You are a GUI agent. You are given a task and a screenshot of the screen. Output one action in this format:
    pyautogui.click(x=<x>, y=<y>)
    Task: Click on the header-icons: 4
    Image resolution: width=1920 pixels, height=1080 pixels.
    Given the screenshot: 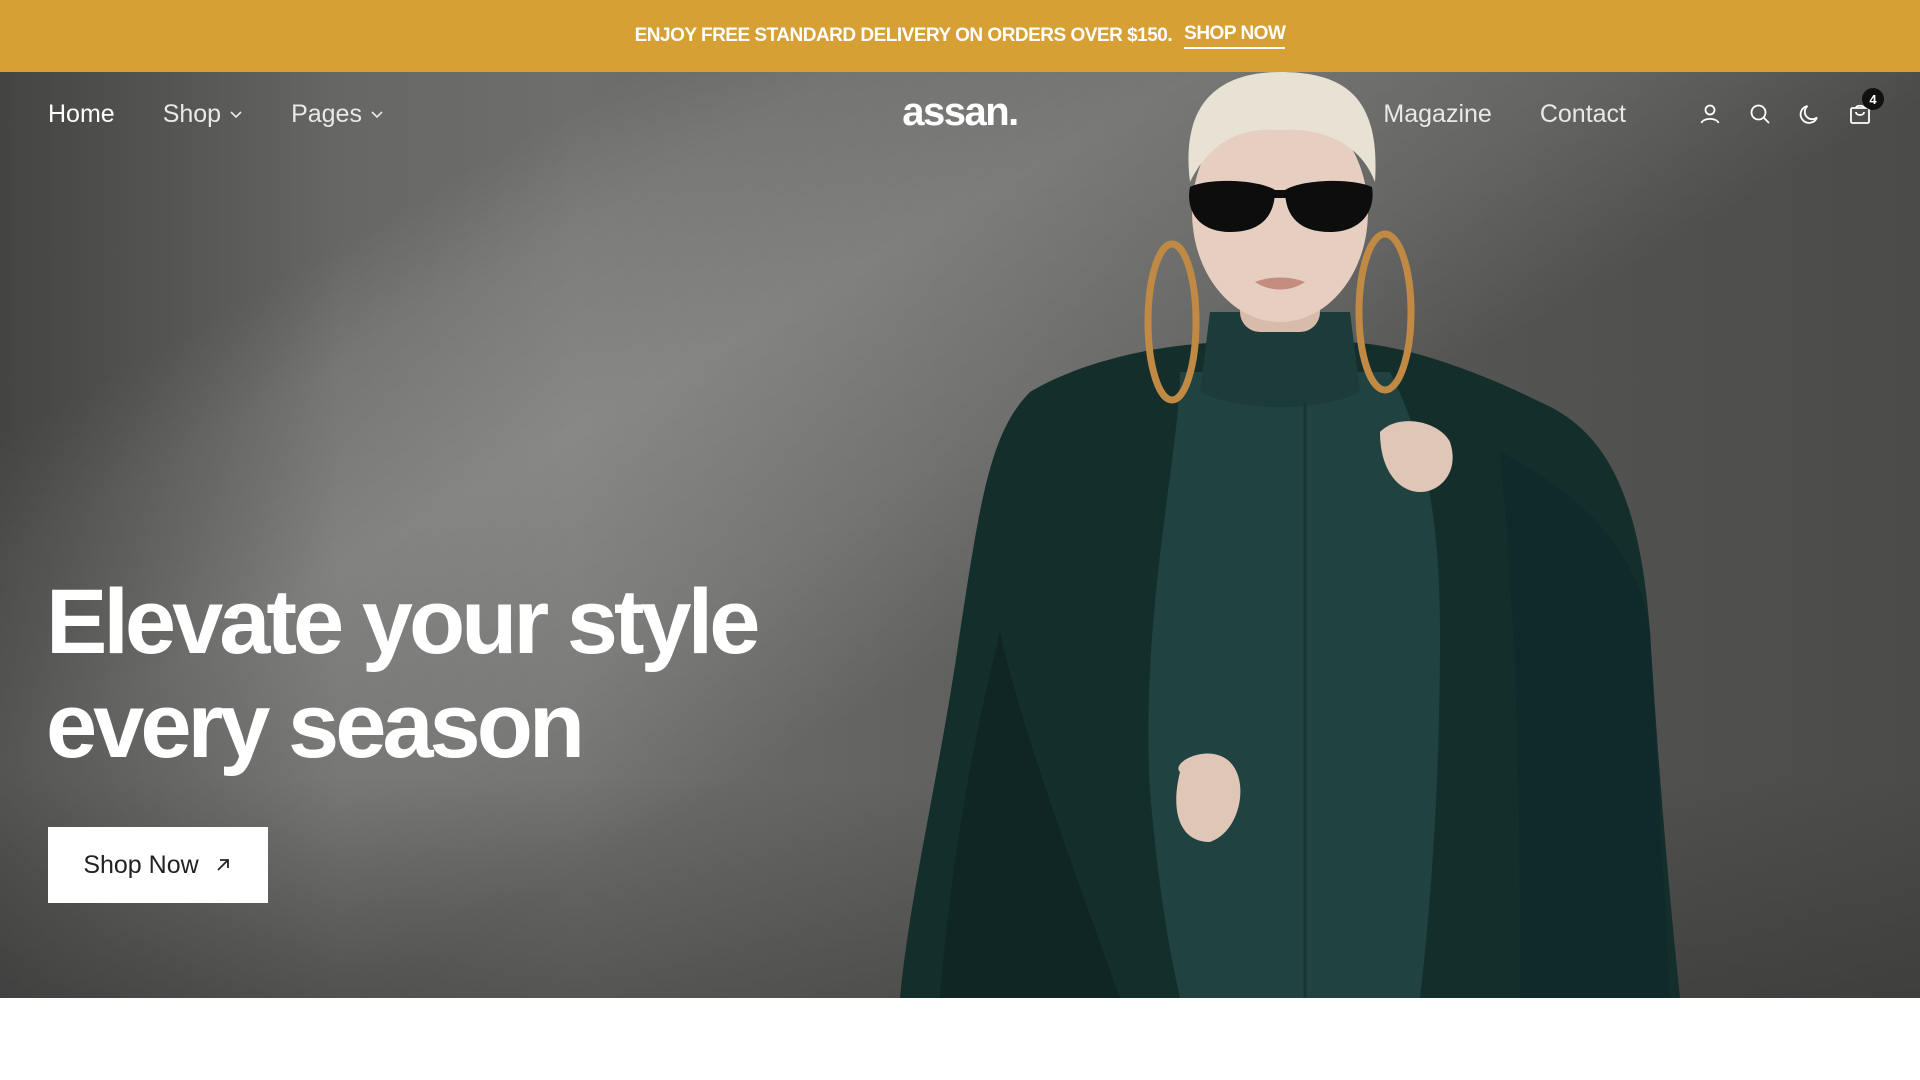 What is the action you would take?
    pyautogui.click(x=1791, y=107)
    